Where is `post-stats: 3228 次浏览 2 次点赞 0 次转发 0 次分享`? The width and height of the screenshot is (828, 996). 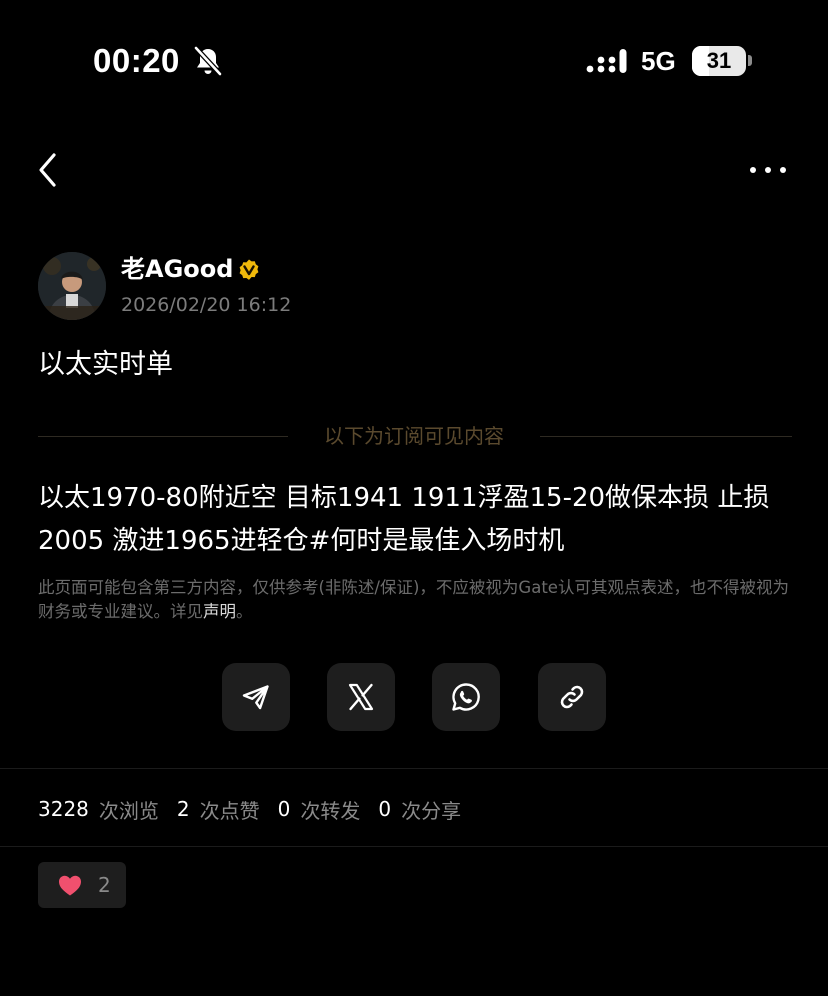
post-stats: 3228 次浏览 2 次点赞 0 次转发 0 次分享 is located at coordinates (258, 809).